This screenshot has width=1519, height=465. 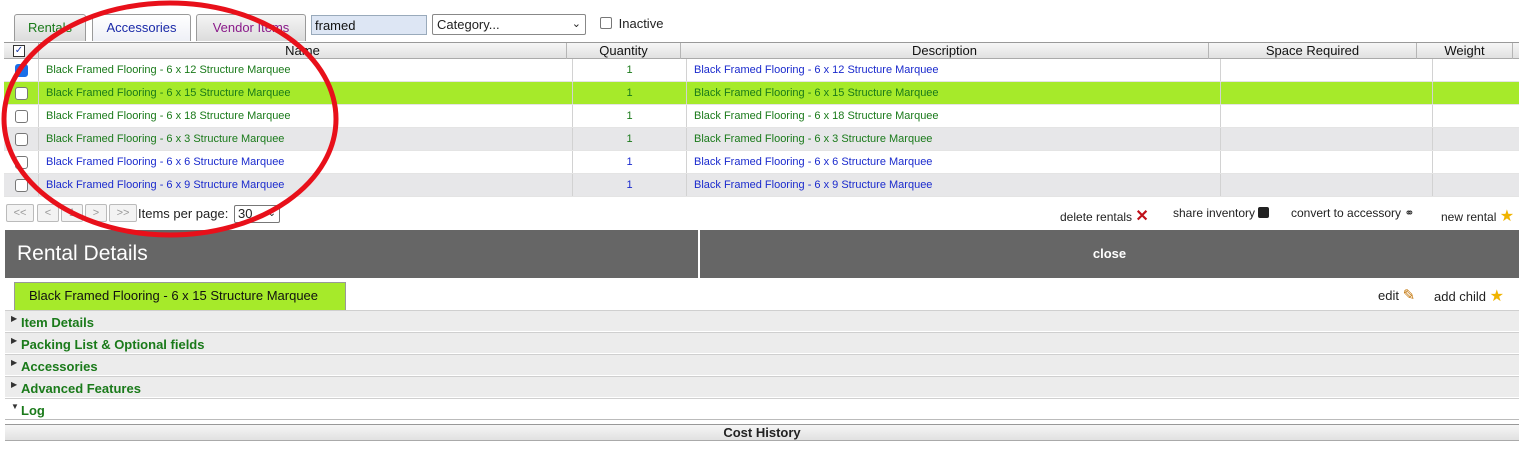 What do you see at coordinates (96, 213) in the screenshot?
I see `next-page-button: >` at bounding box center [96, 213].